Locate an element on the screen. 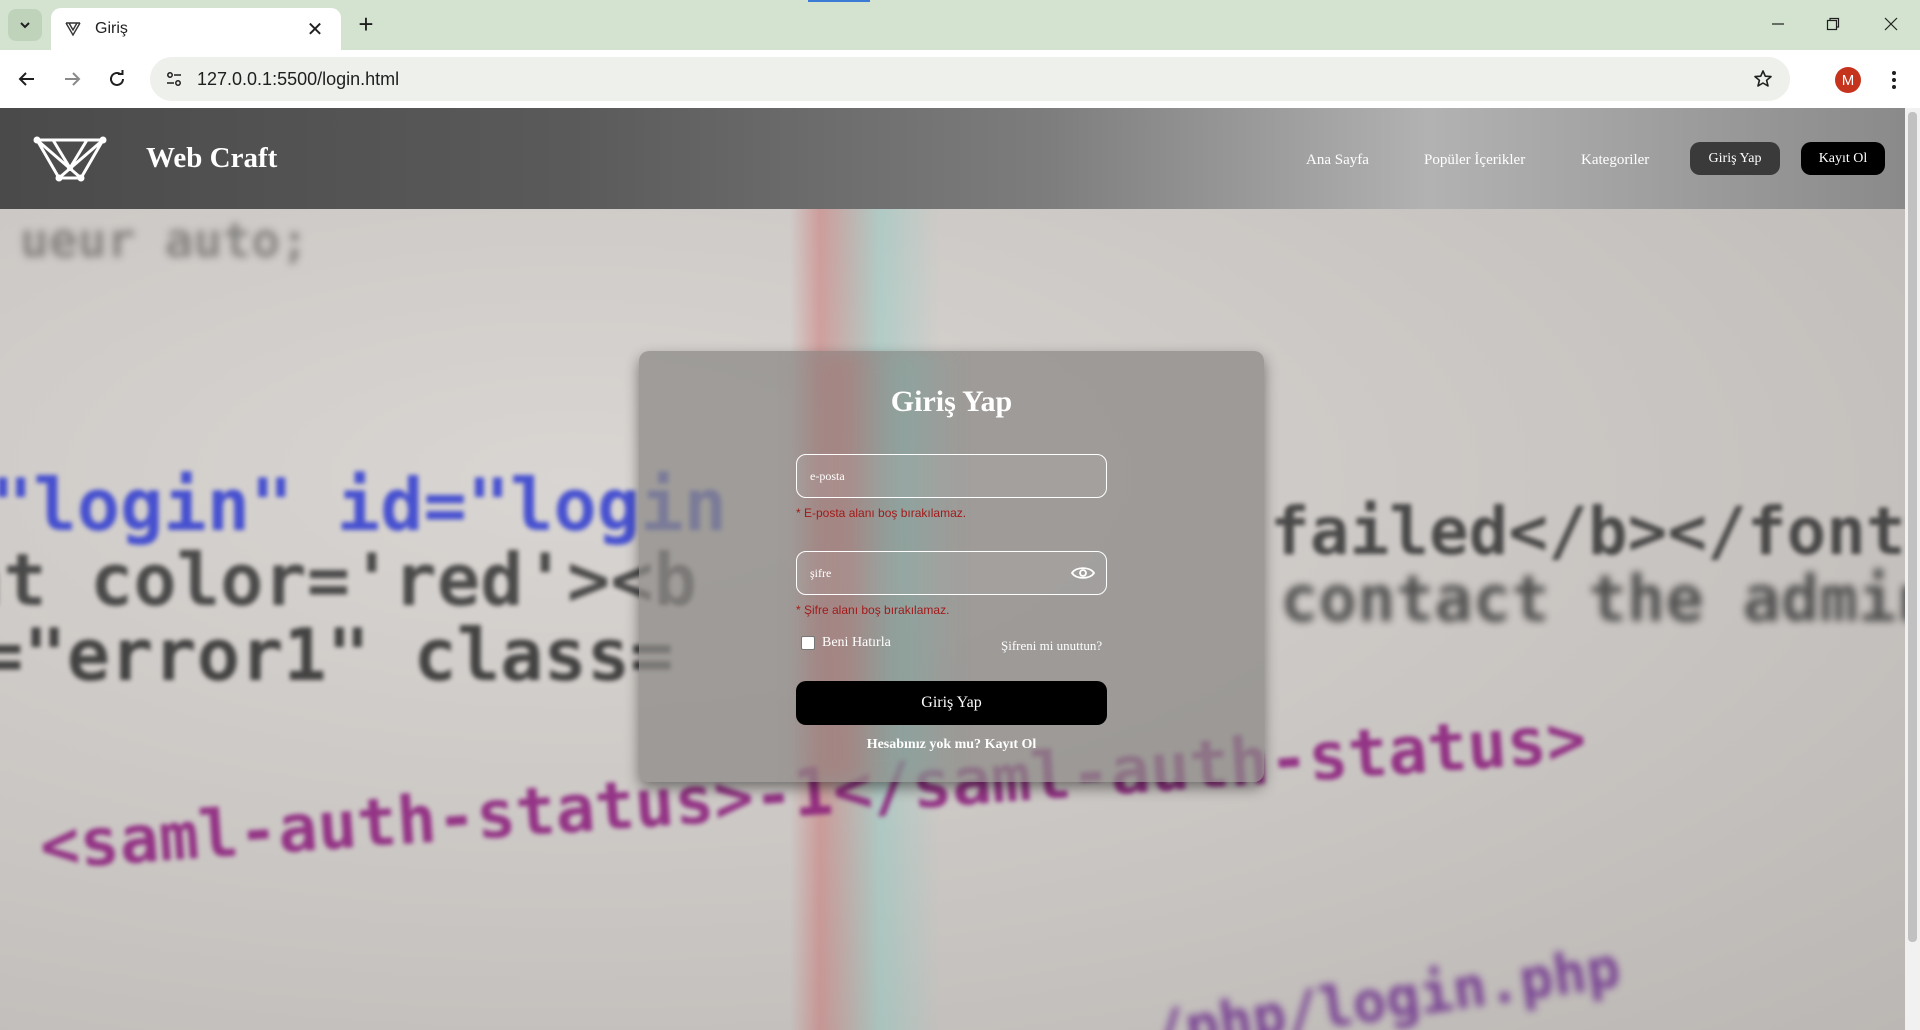 The height and width of the screenshot is (1030, 1920). back-icon is located at coordinates (27, 79).